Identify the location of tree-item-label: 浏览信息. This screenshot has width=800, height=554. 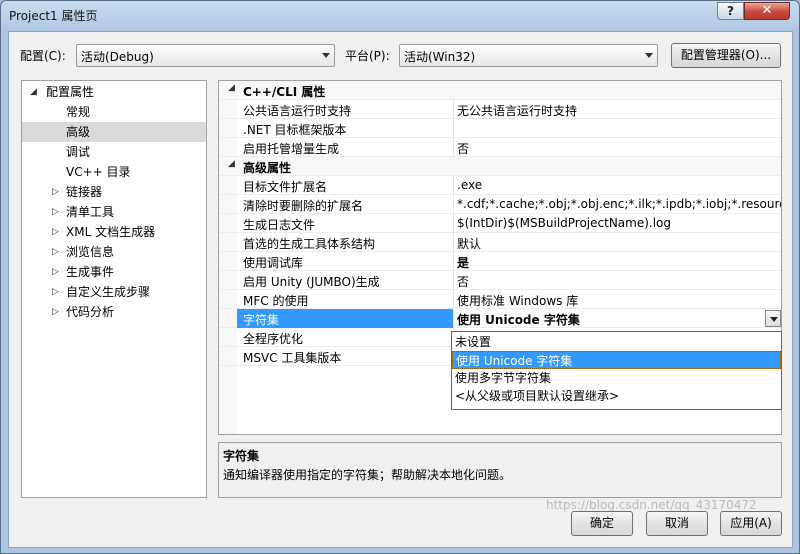
(90, 252).